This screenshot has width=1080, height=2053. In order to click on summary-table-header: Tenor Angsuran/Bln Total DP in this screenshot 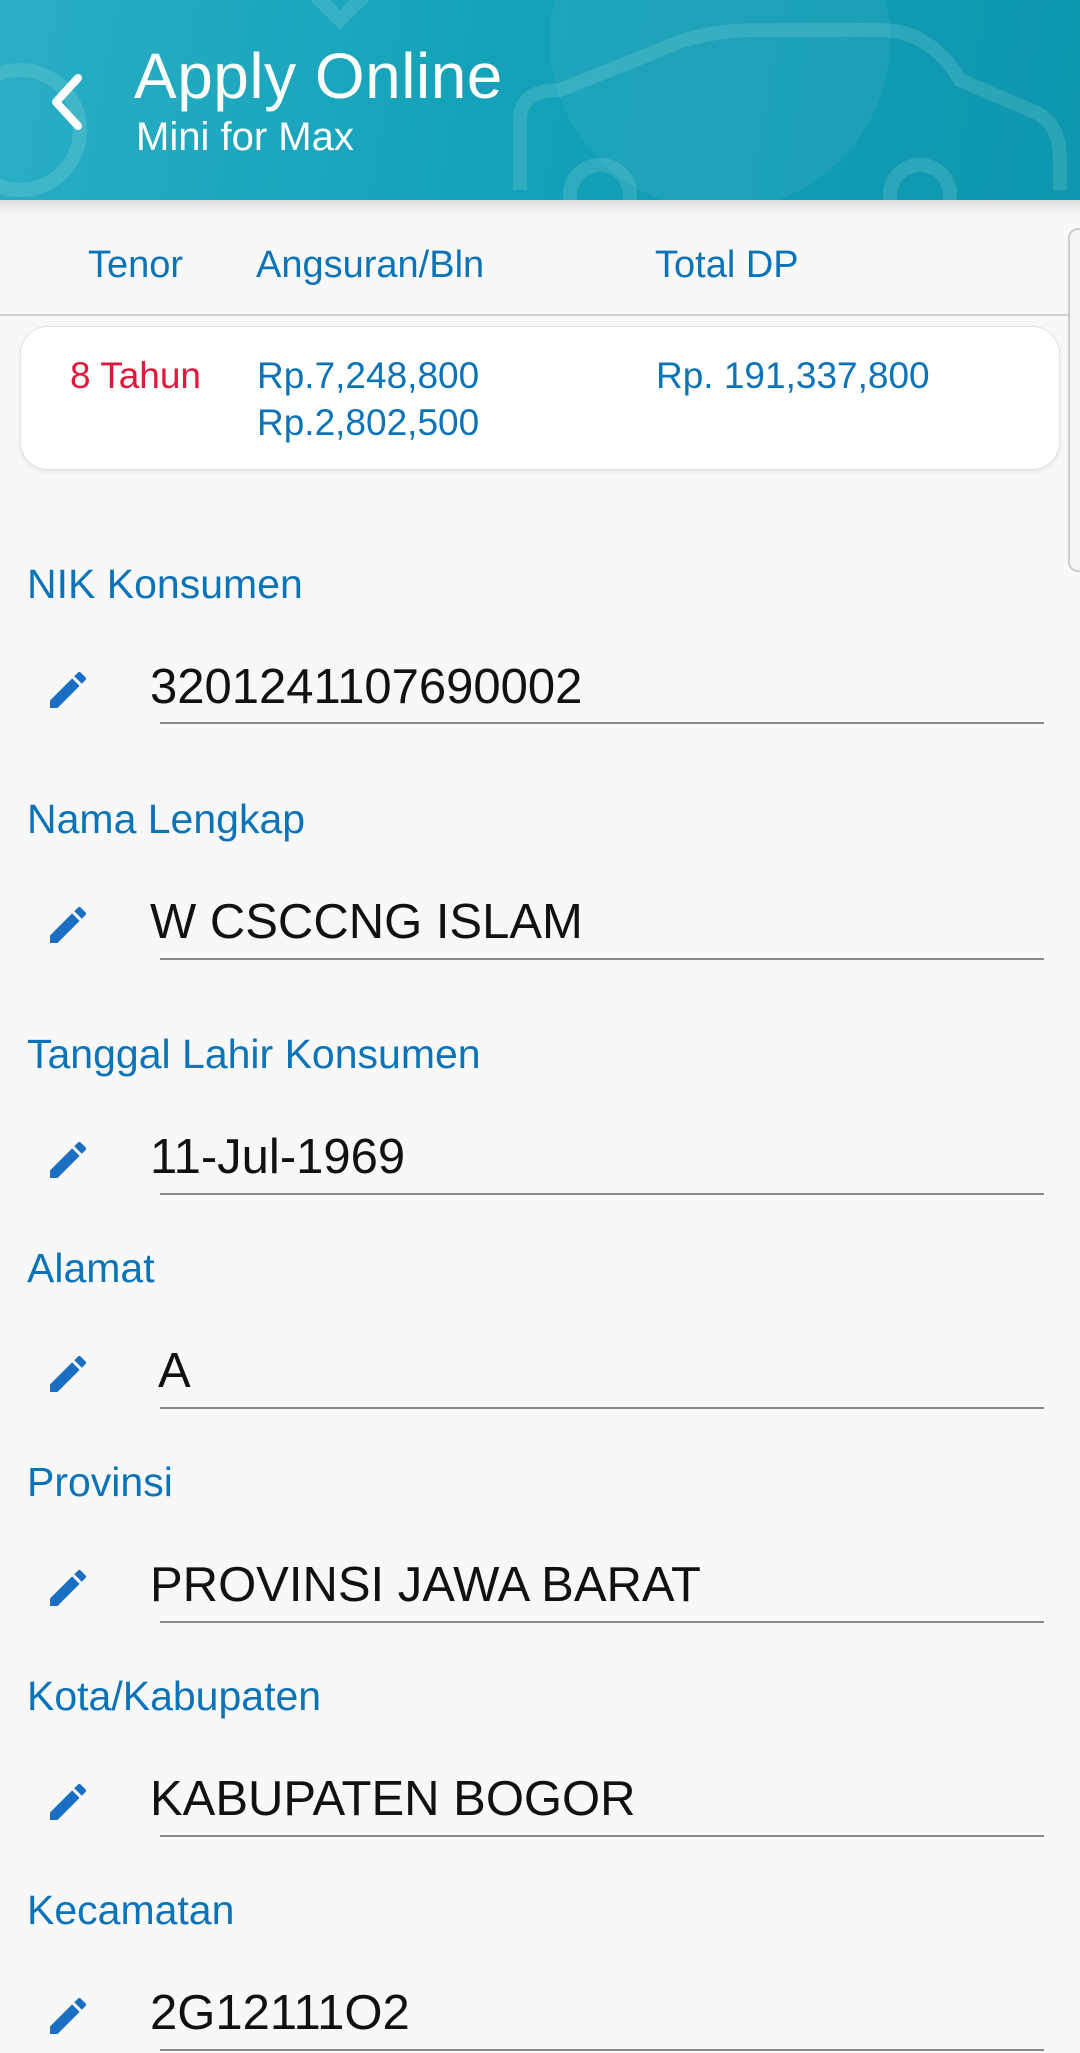, I will do `click(540, 265)`.